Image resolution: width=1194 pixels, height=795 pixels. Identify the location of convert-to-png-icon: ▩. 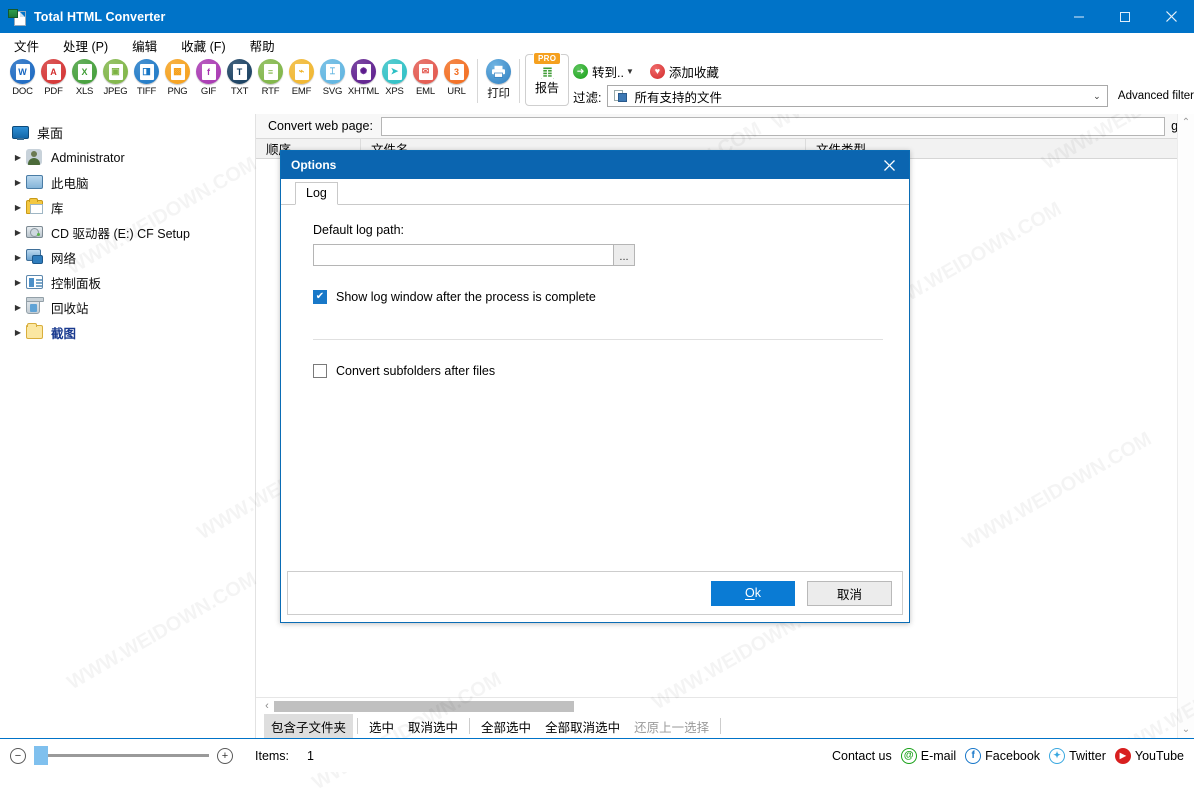
(177, 71).